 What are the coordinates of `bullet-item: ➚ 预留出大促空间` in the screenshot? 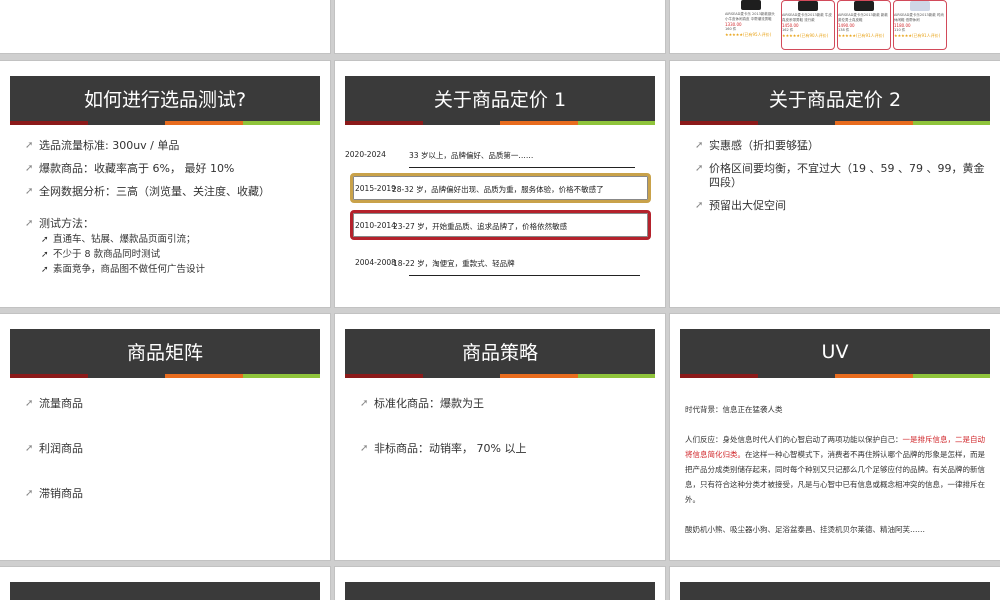 It's located at (840, 206).